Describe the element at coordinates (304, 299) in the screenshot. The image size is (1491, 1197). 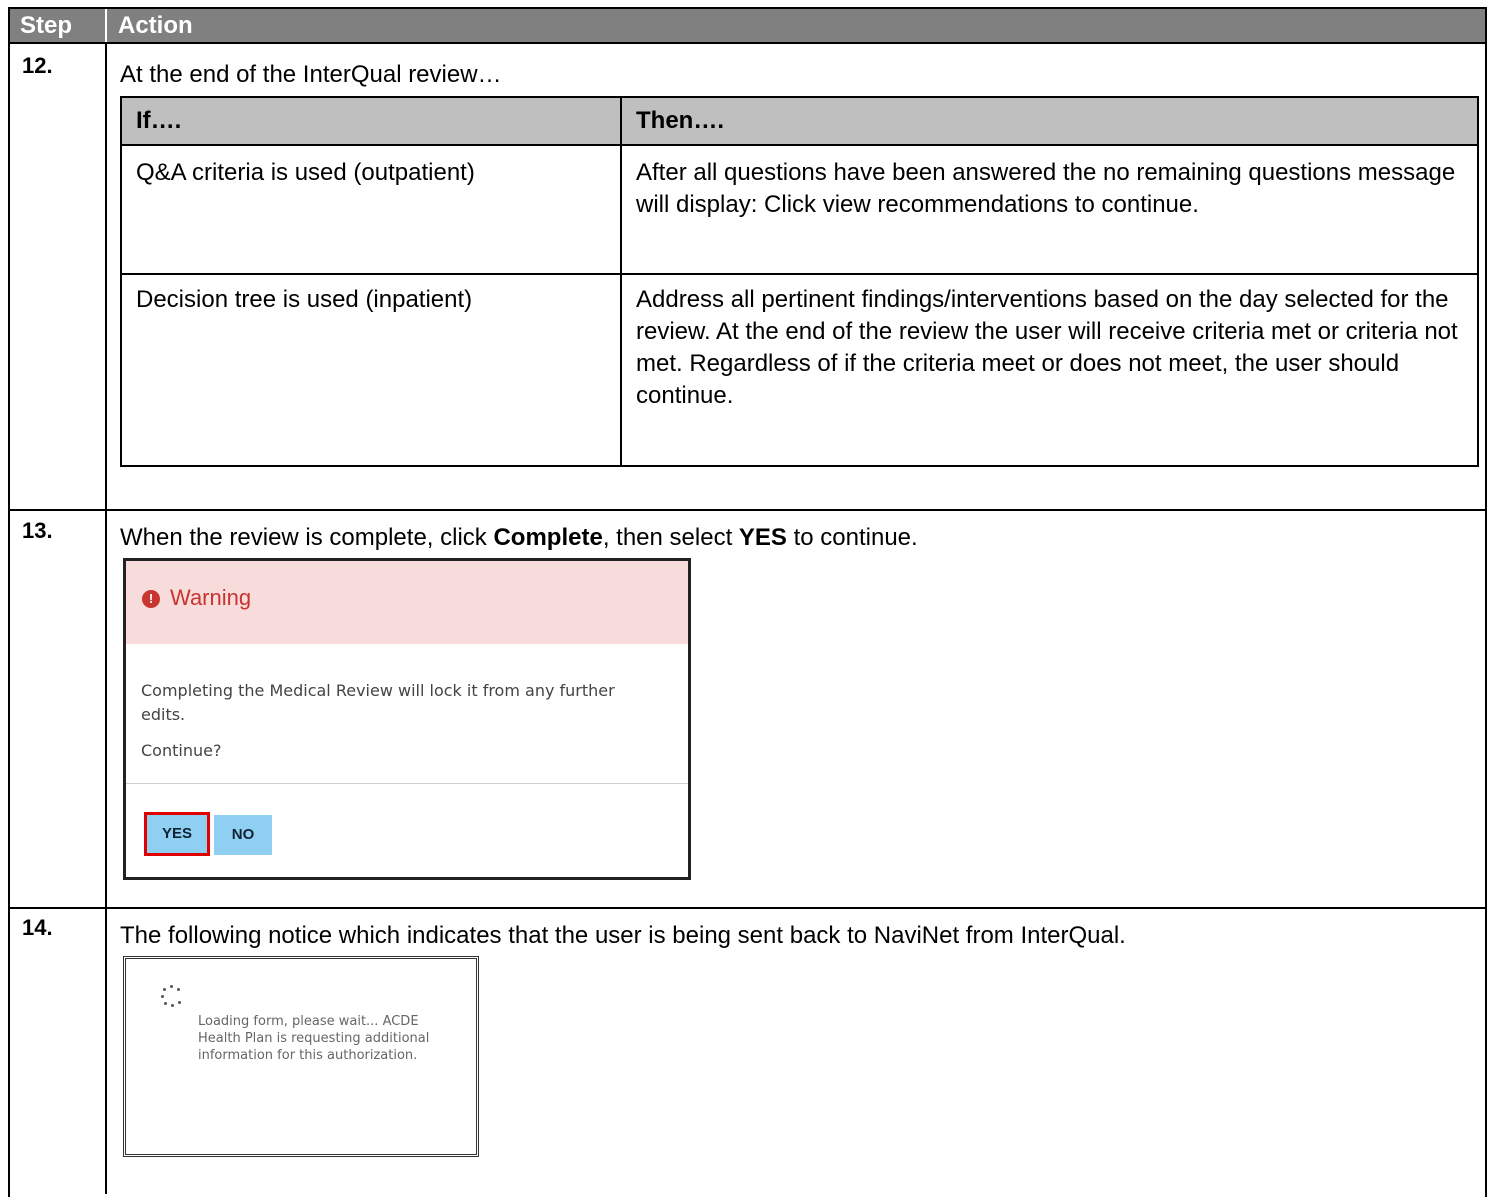
I see `if-cell: Decision tree is used (inpatient)` at that location.